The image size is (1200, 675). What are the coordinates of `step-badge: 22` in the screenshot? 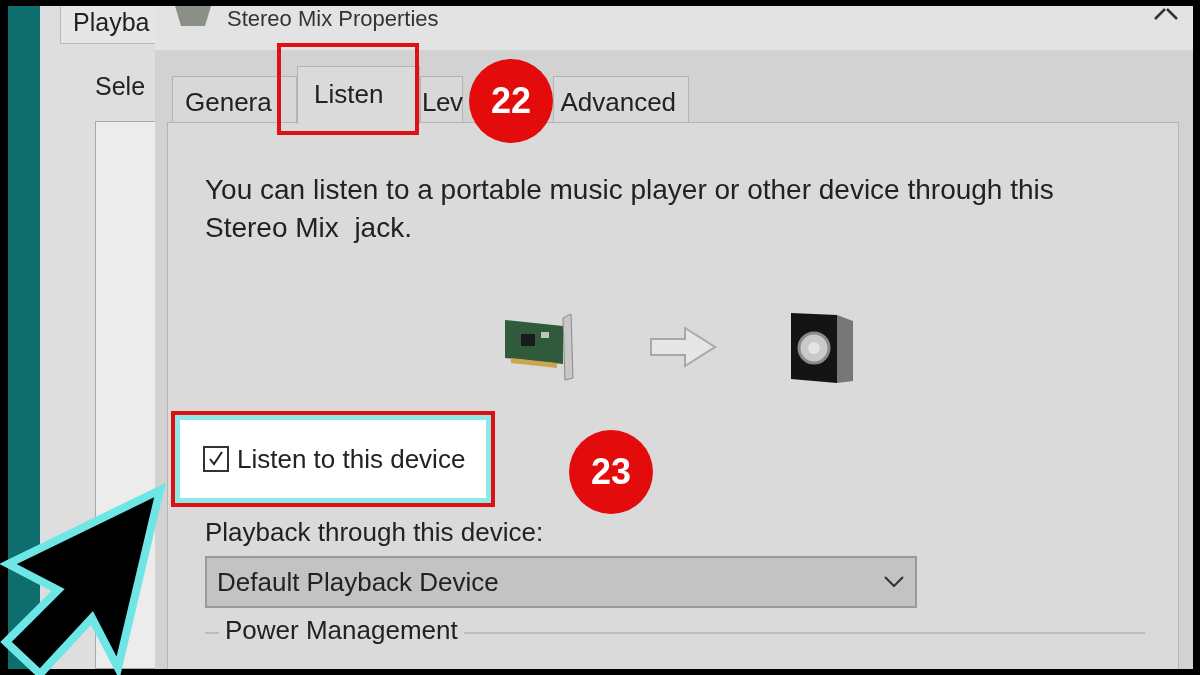 It's located at (511, 101).